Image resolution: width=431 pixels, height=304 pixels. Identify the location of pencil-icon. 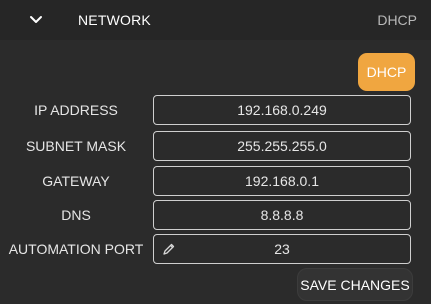
(169, 249).